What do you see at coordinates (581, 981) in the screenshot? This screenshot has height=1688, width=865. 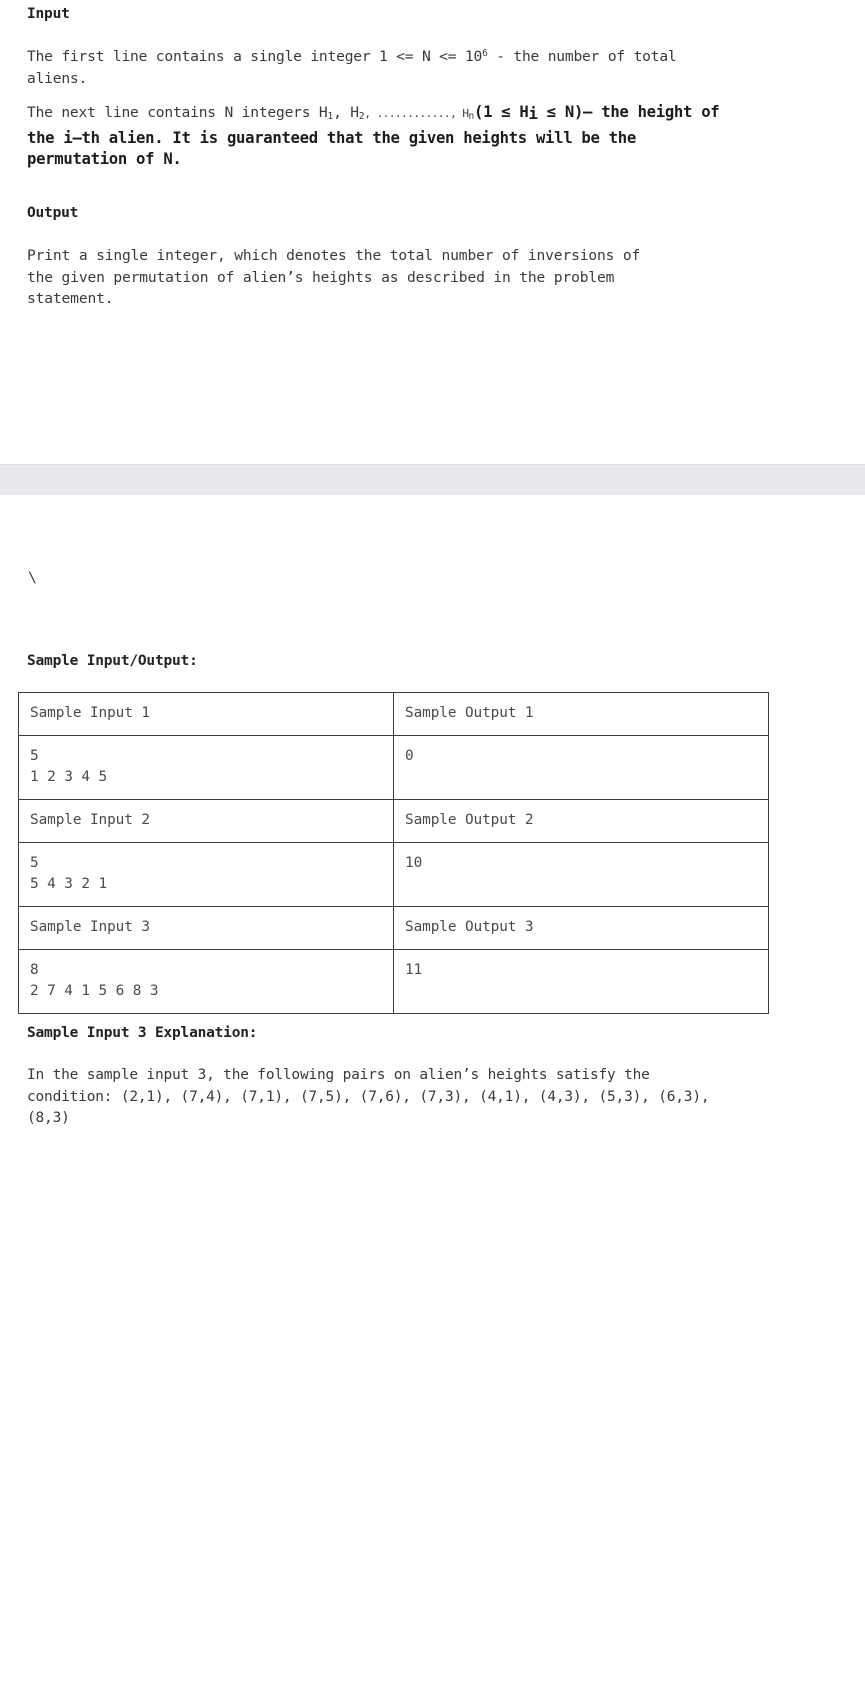 I see `sample-output-3-data: 11` at bounding box center [581, 981].